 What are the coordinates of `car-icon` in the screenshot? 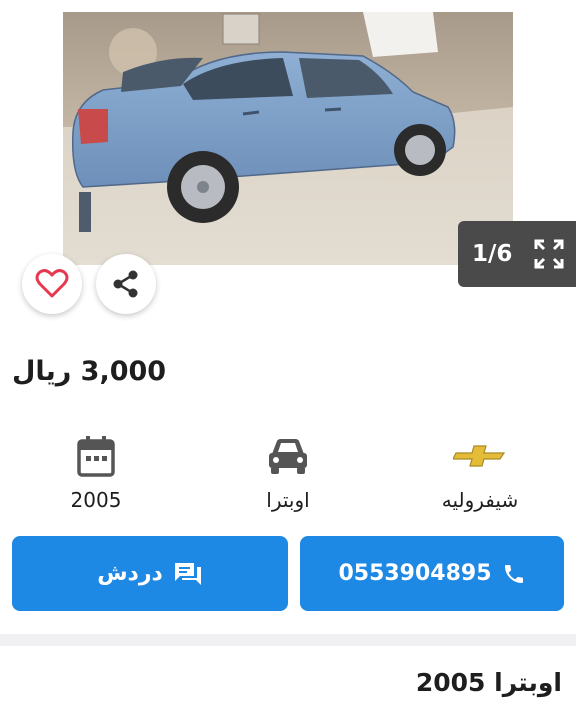 It's located at (288, 456).